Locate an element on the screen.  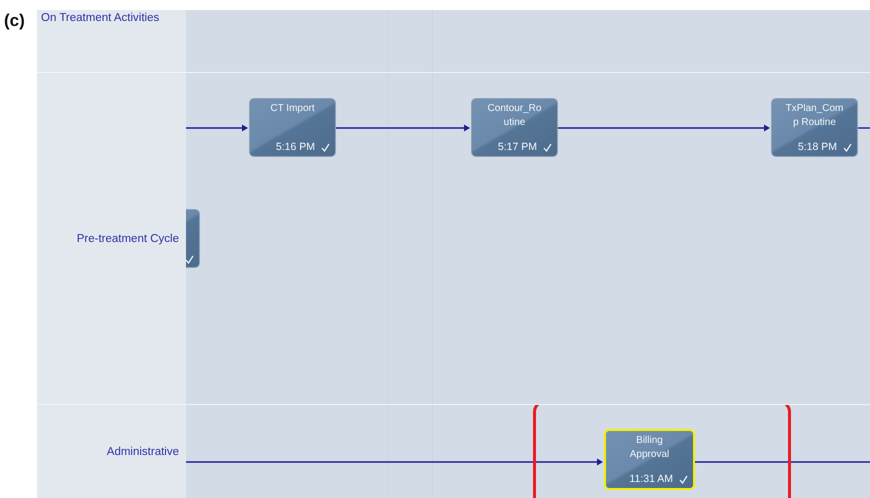
task-node: Contour_Ro utine 5:17 PM is located at coordinates (514, 127).